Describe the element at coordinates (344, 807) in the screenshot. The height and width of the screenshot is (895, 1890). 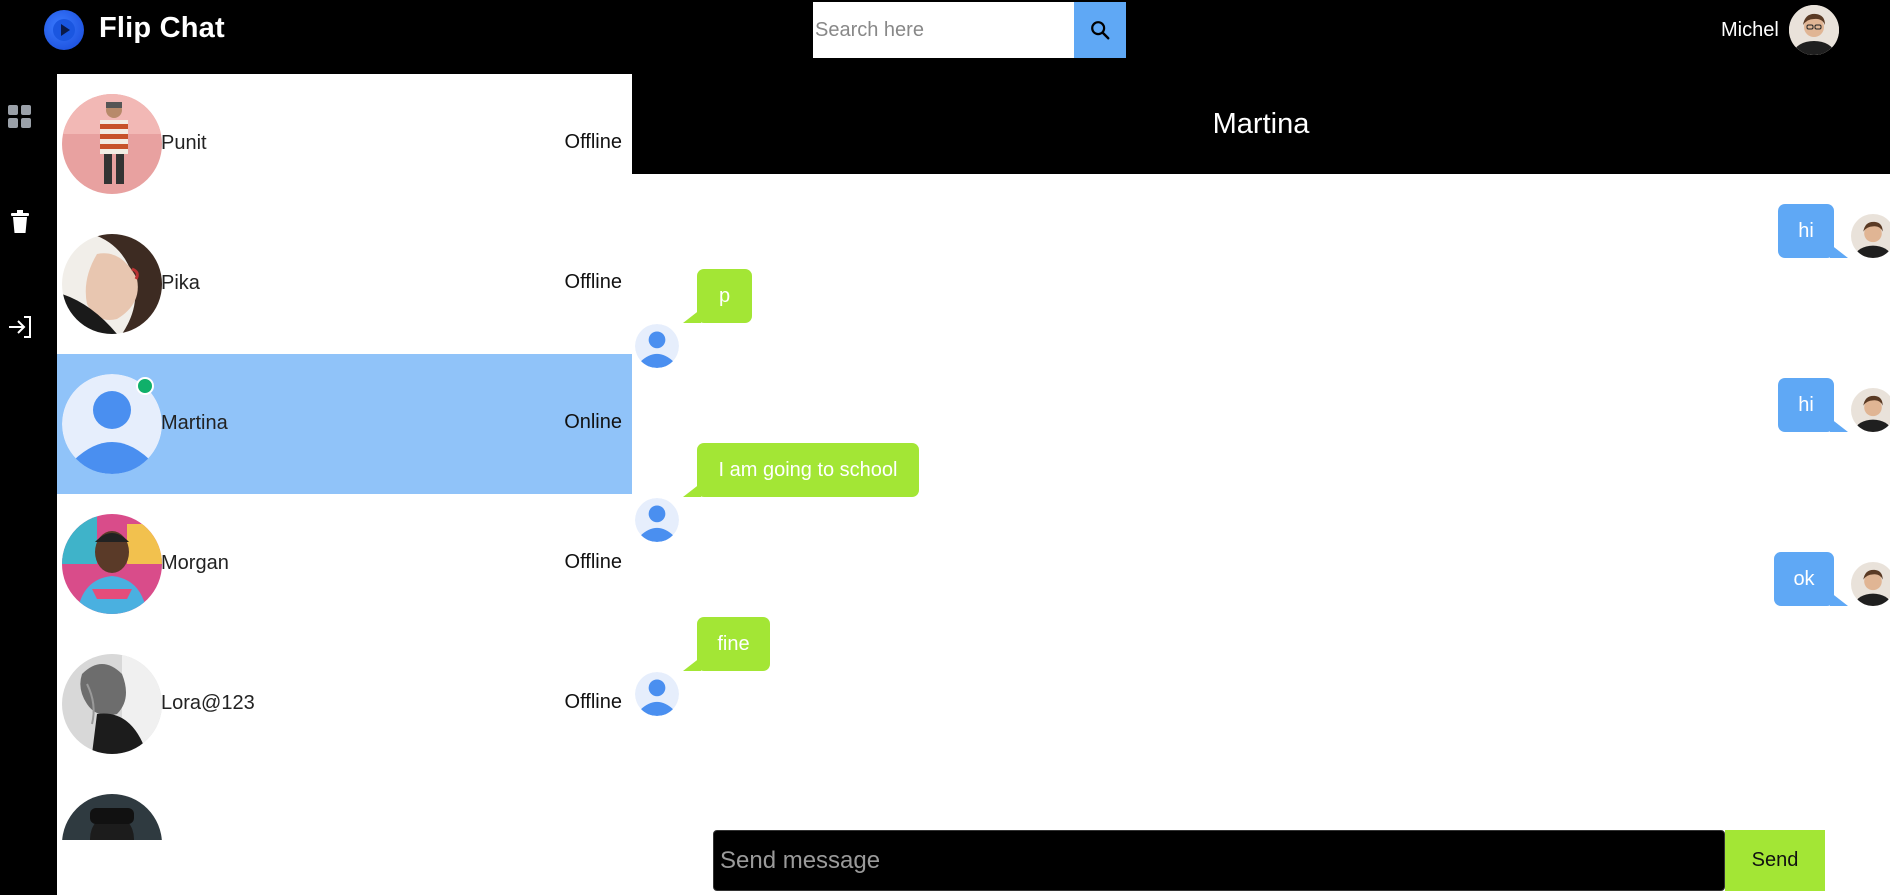
I see `contact-item` at that location.